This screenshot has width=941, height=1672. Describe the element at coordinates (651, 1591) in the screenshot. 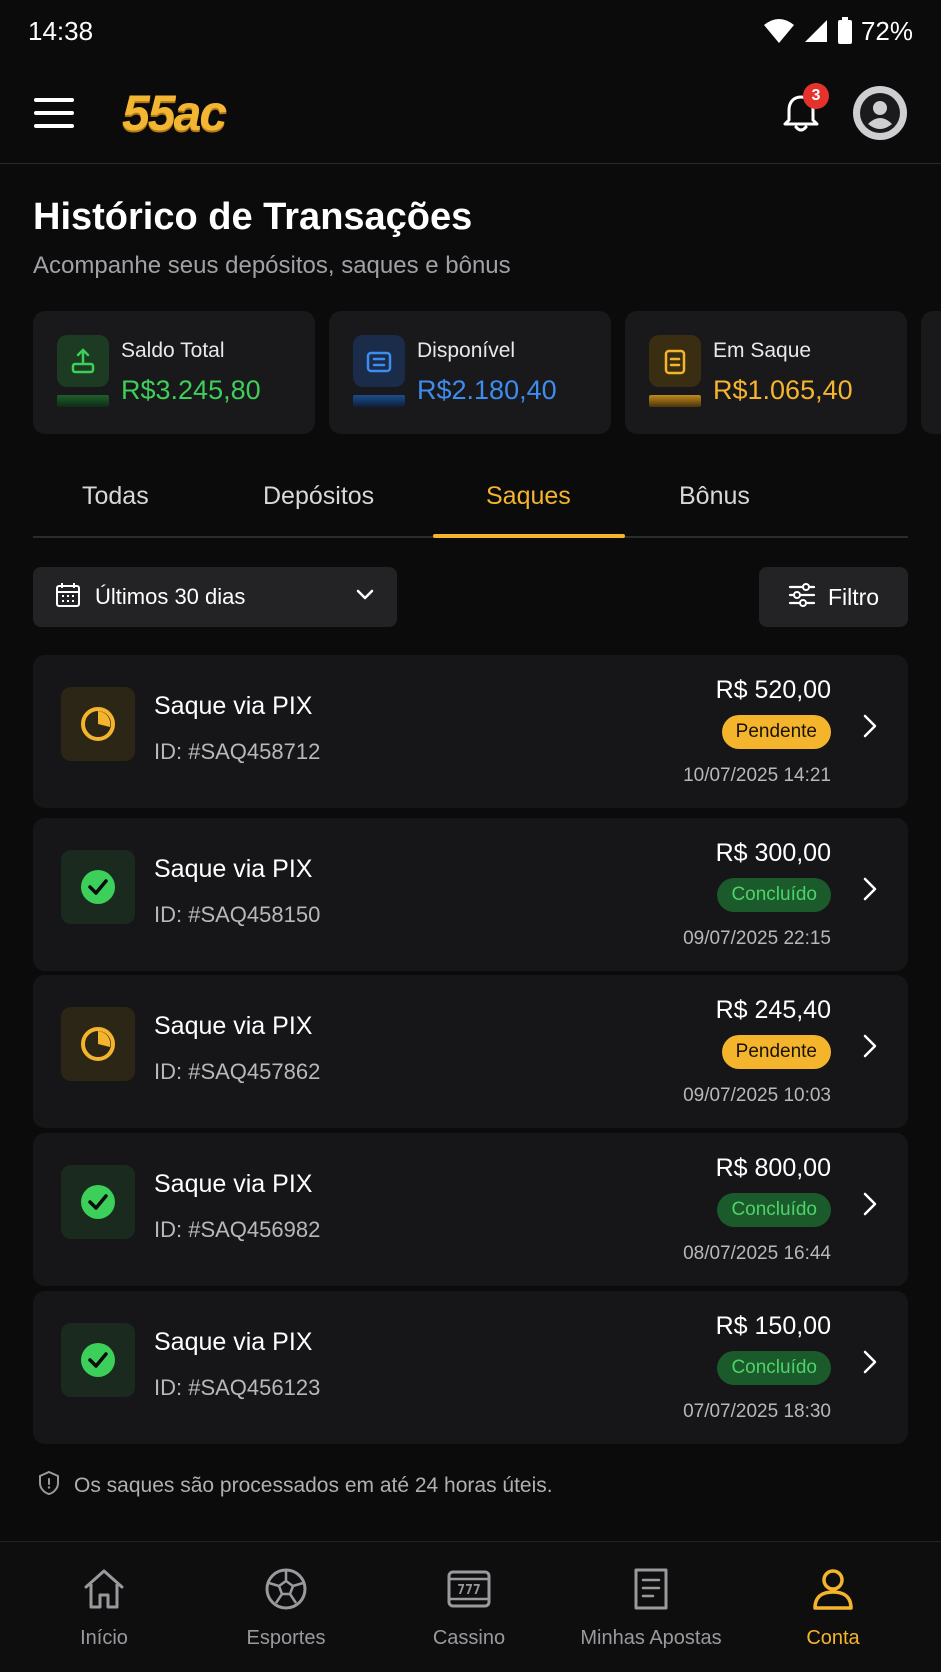

I see `bet-slip-icon` at that location.